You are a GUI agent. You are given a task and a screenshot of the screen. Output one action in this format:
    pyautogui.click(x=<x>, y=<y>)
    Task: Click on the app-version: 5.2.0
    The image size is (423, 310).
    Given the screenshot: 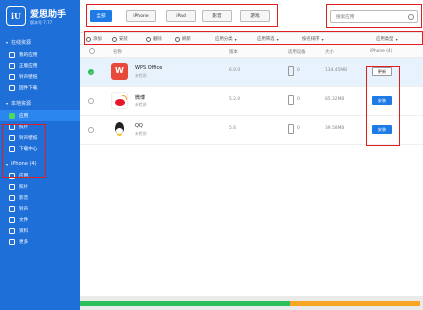 What is the action you would take?
    pyautogui.click(x=235, y=99)
    